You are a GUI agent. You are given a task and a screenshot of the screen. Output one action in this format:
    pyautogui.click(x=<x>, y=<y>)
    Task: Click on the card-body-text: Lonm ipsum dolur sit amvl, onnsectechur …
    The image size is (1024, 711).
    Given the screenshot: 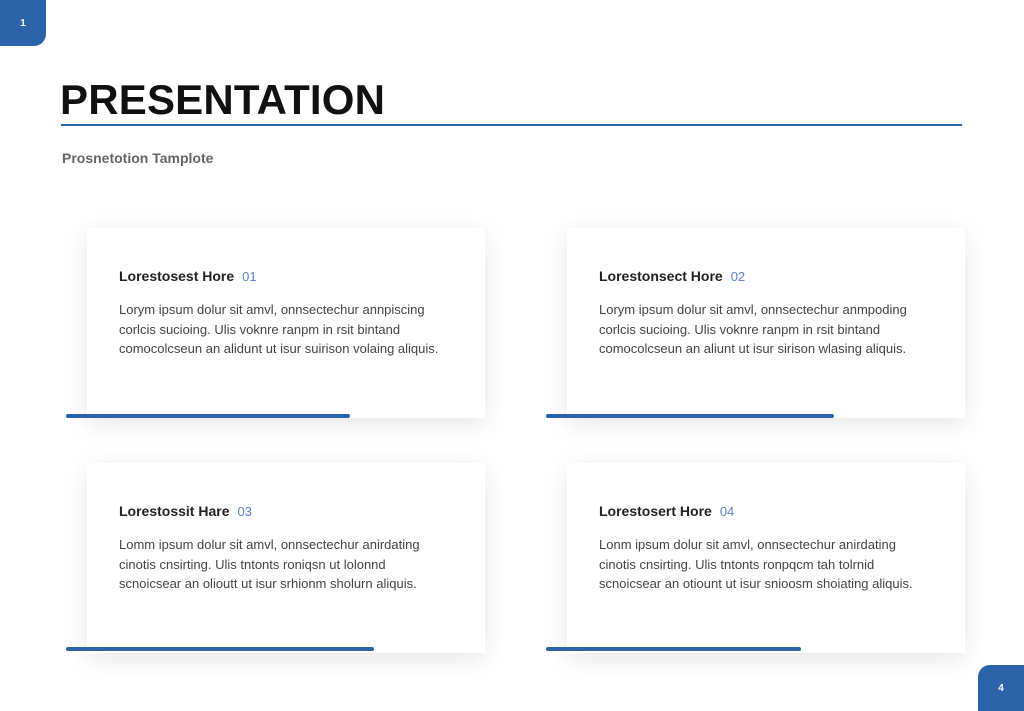 What is the action you would take?
    pyautogui.click(x=756, y=564)
    